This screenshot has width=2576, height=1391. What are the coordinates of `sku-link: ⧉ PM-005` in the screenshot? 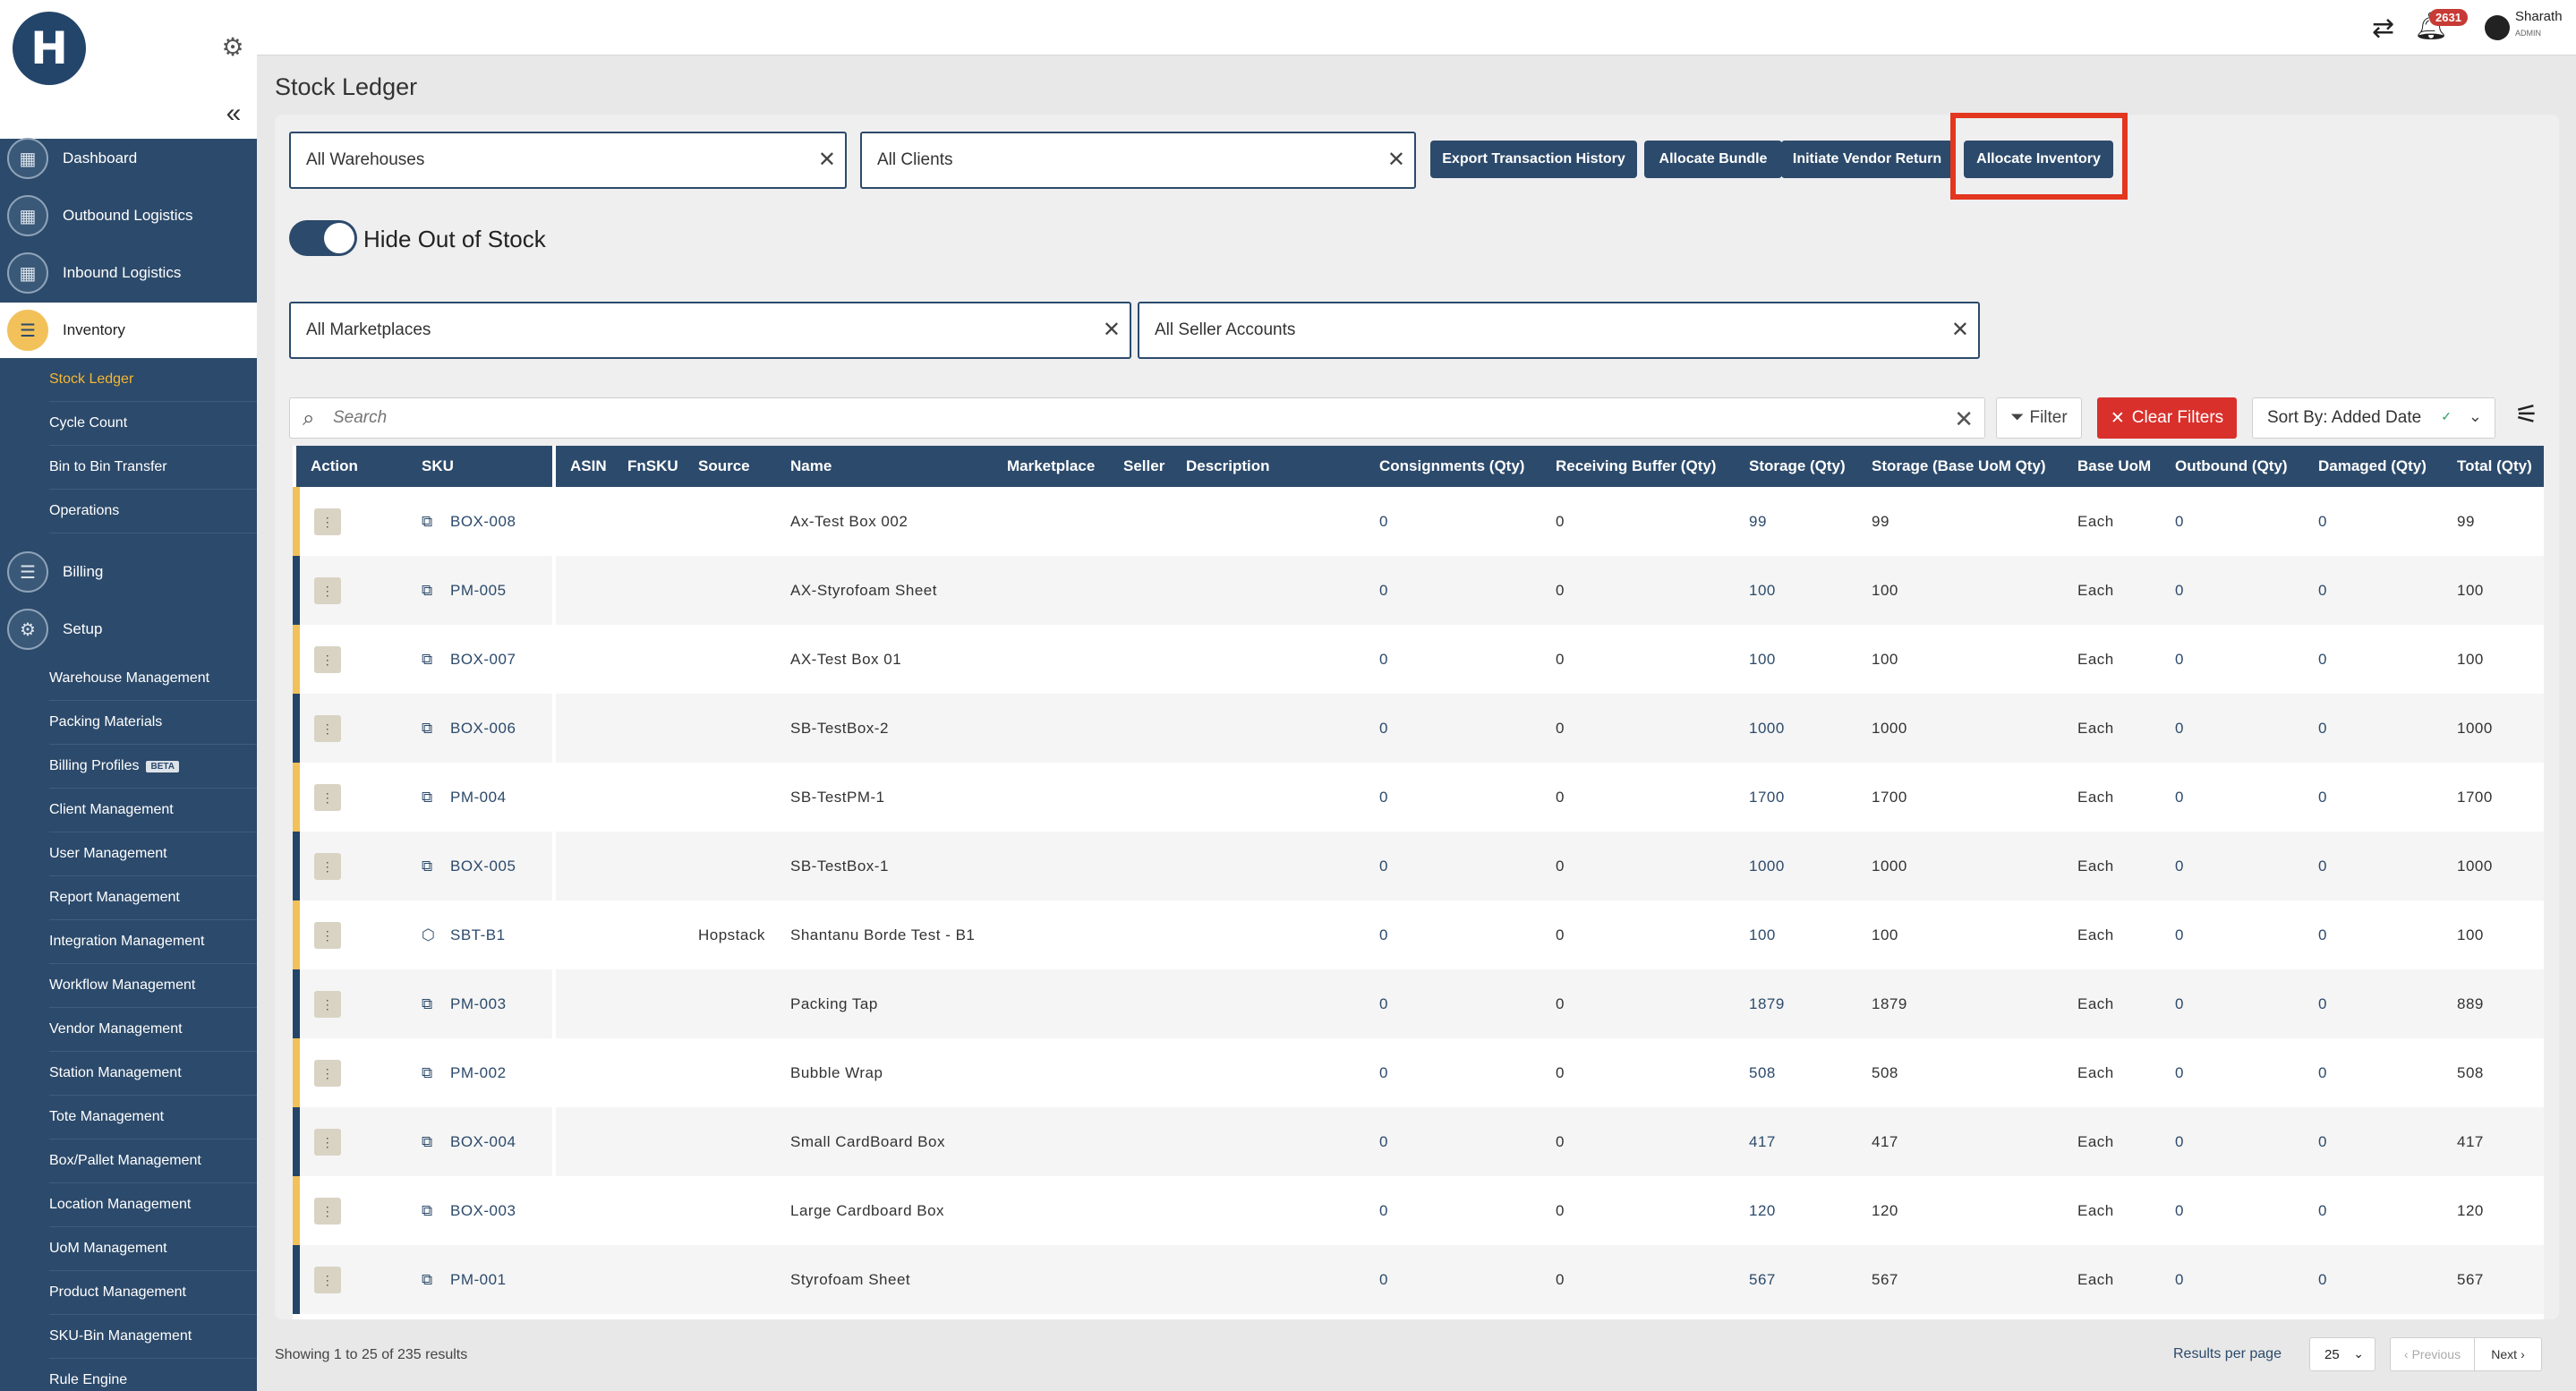 It's located at (464, 591).